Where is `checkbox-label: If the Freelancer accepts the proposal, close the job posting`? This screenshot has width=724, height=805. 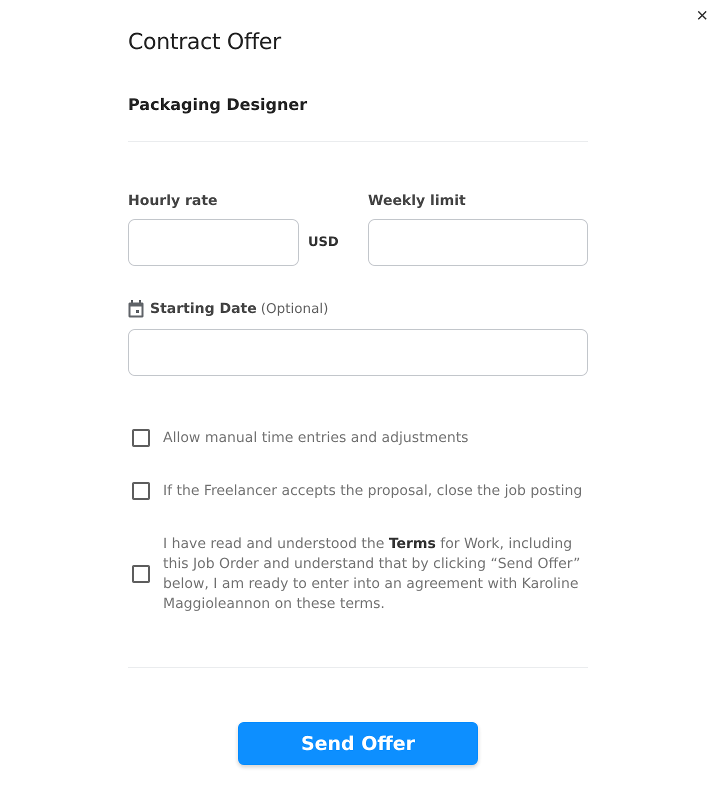 checkbox-label: If the Freelancer accepts the proposal, close the job posting is located at coordinates (372, 491).